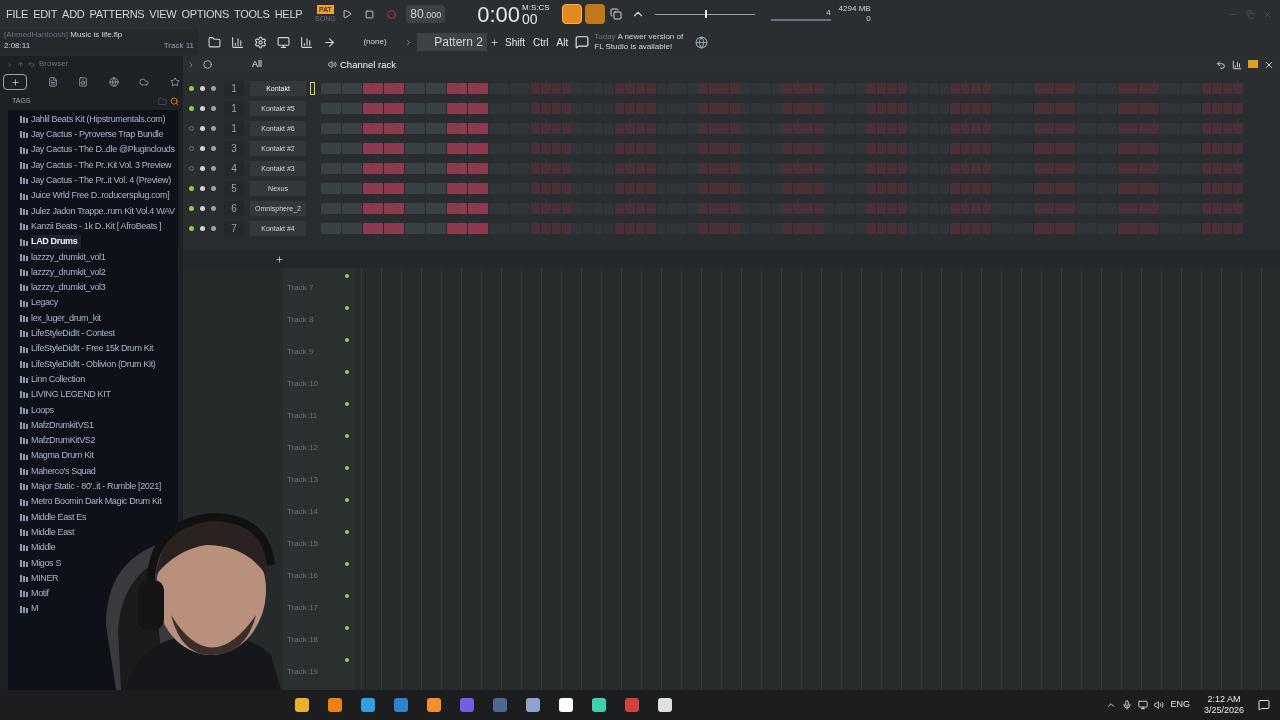  I want to click on master-pitch-slider-thumb, so click(705, 14).